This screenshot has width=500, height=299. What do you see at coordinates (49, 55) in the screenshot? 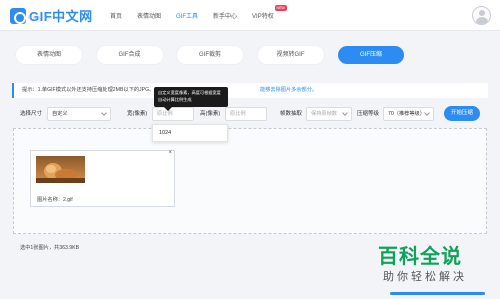
I see `tab-emoji-gifs: 表情动图` at bounding box center [49, 55].